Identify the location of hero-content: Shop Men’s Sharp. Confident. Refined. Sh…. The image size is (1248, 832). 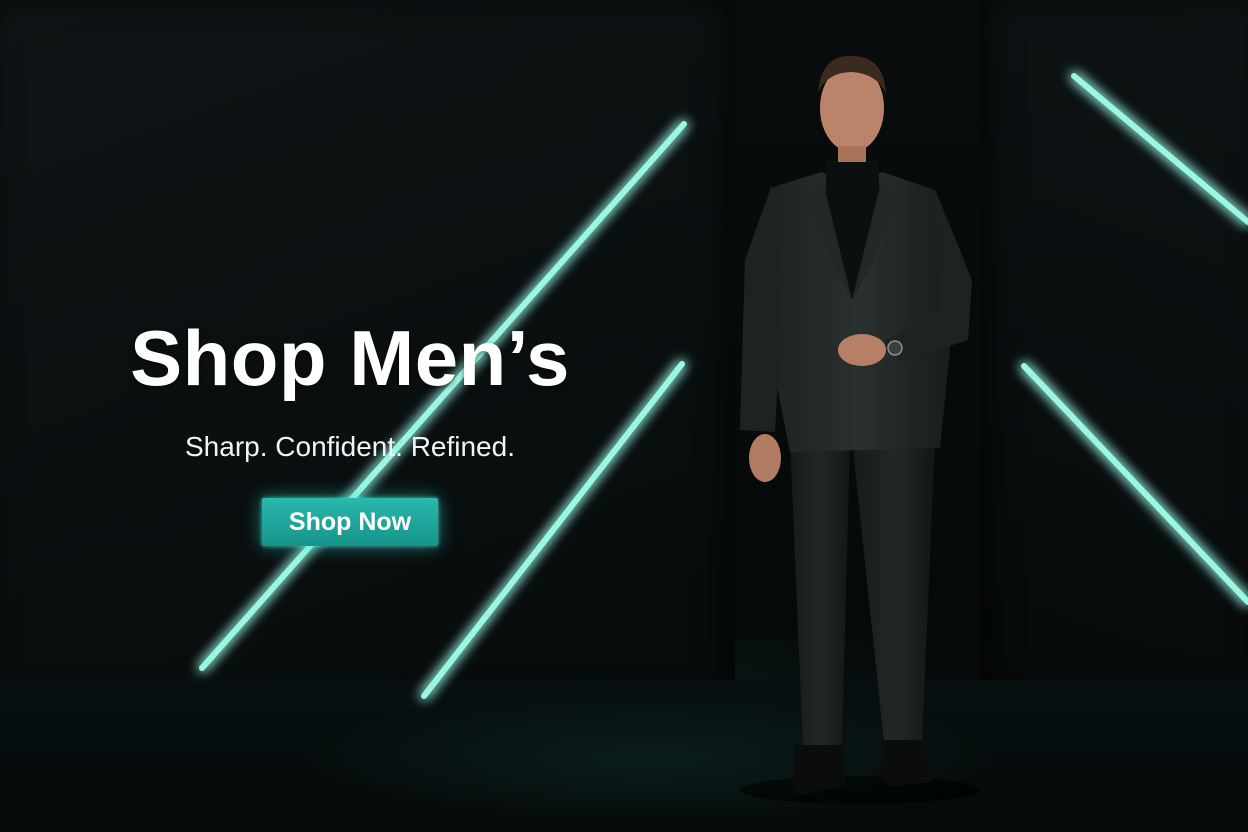
(350, 429).